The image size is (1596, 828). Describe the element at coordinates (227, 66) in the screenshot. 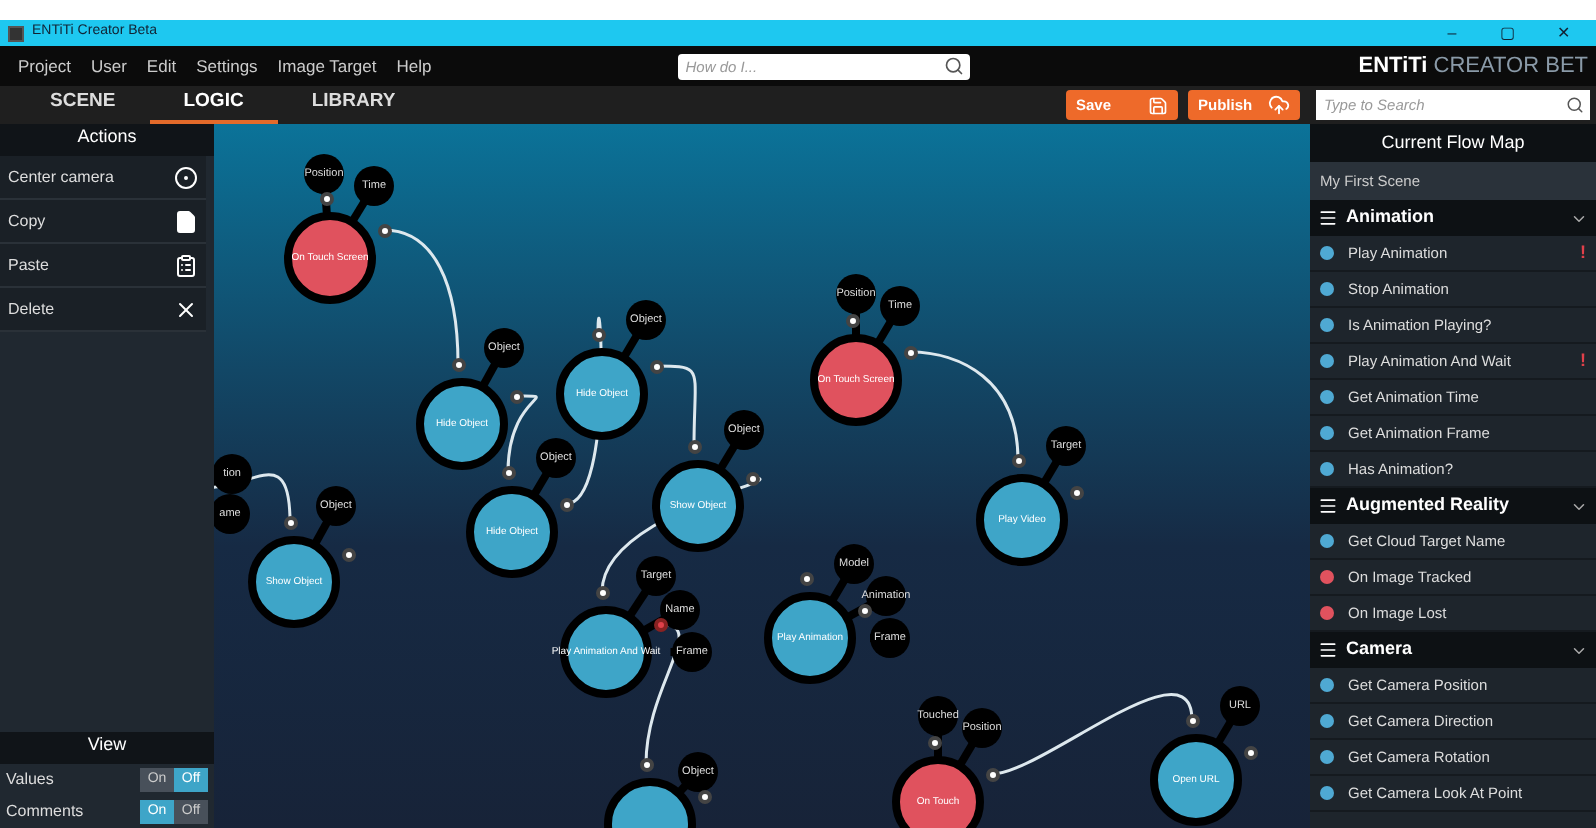

I see `menu-item: Settings` at that location.